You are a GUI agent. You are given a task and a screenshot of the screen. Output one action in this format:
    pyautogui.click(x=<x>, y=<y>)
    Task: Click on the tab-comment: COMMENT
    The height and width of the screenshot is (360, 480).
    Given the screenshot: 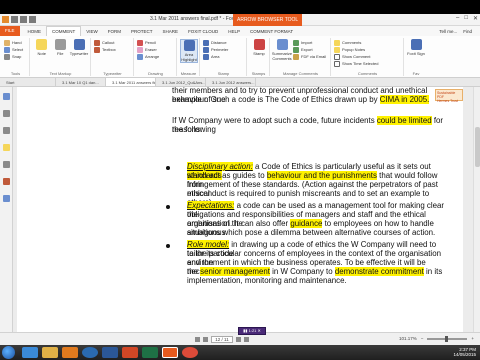 What is the action you would take?
    pyautogui.click(x=64, y=31)
    